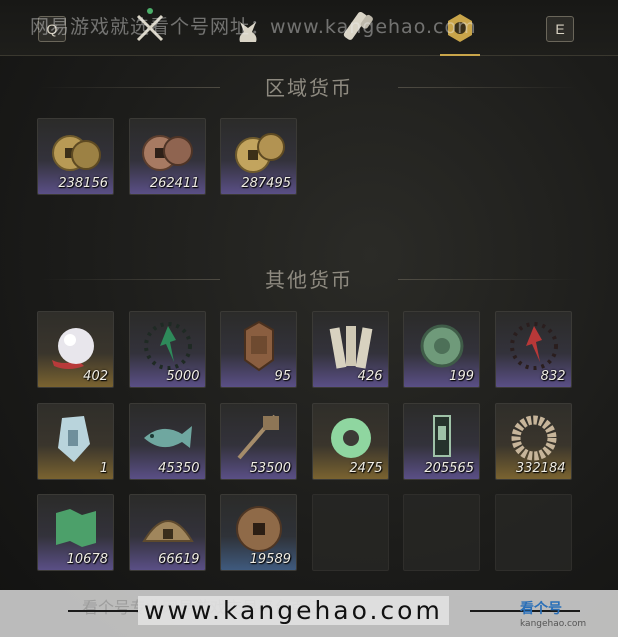 This screenshot has height=637, width=618. What do you see at coordinates (76, 153) in the screenshot?
I see `gold-coins-icon` at bounding box center [76, 153].